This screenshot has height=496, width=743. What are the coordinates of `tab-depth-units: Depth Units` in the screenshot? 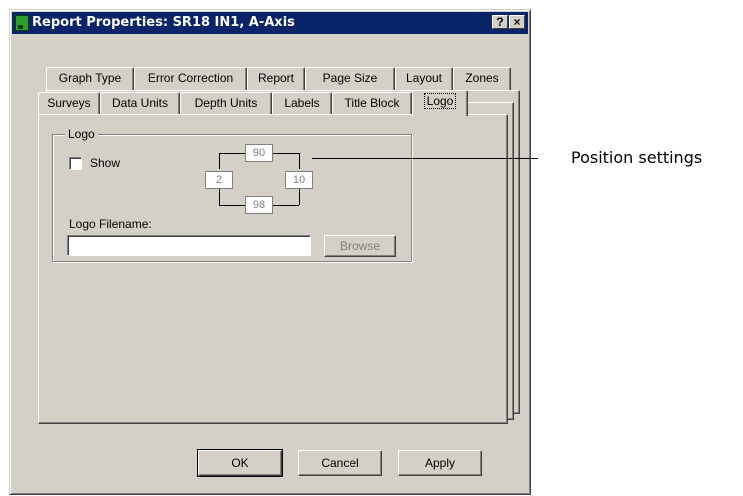 It's located at (226, 103).